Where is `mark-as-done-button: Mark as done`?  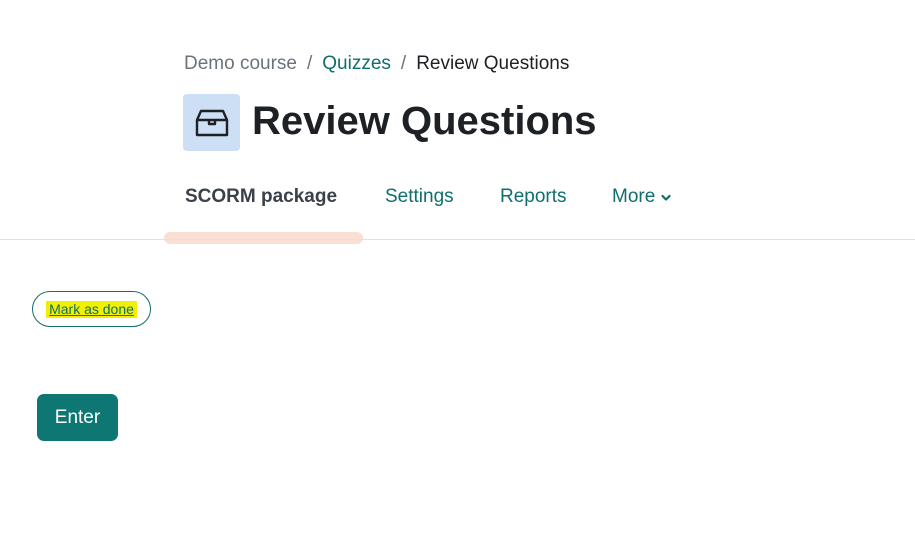 mark-as-done-button: Mark as done is located at coordinates (91, 309).